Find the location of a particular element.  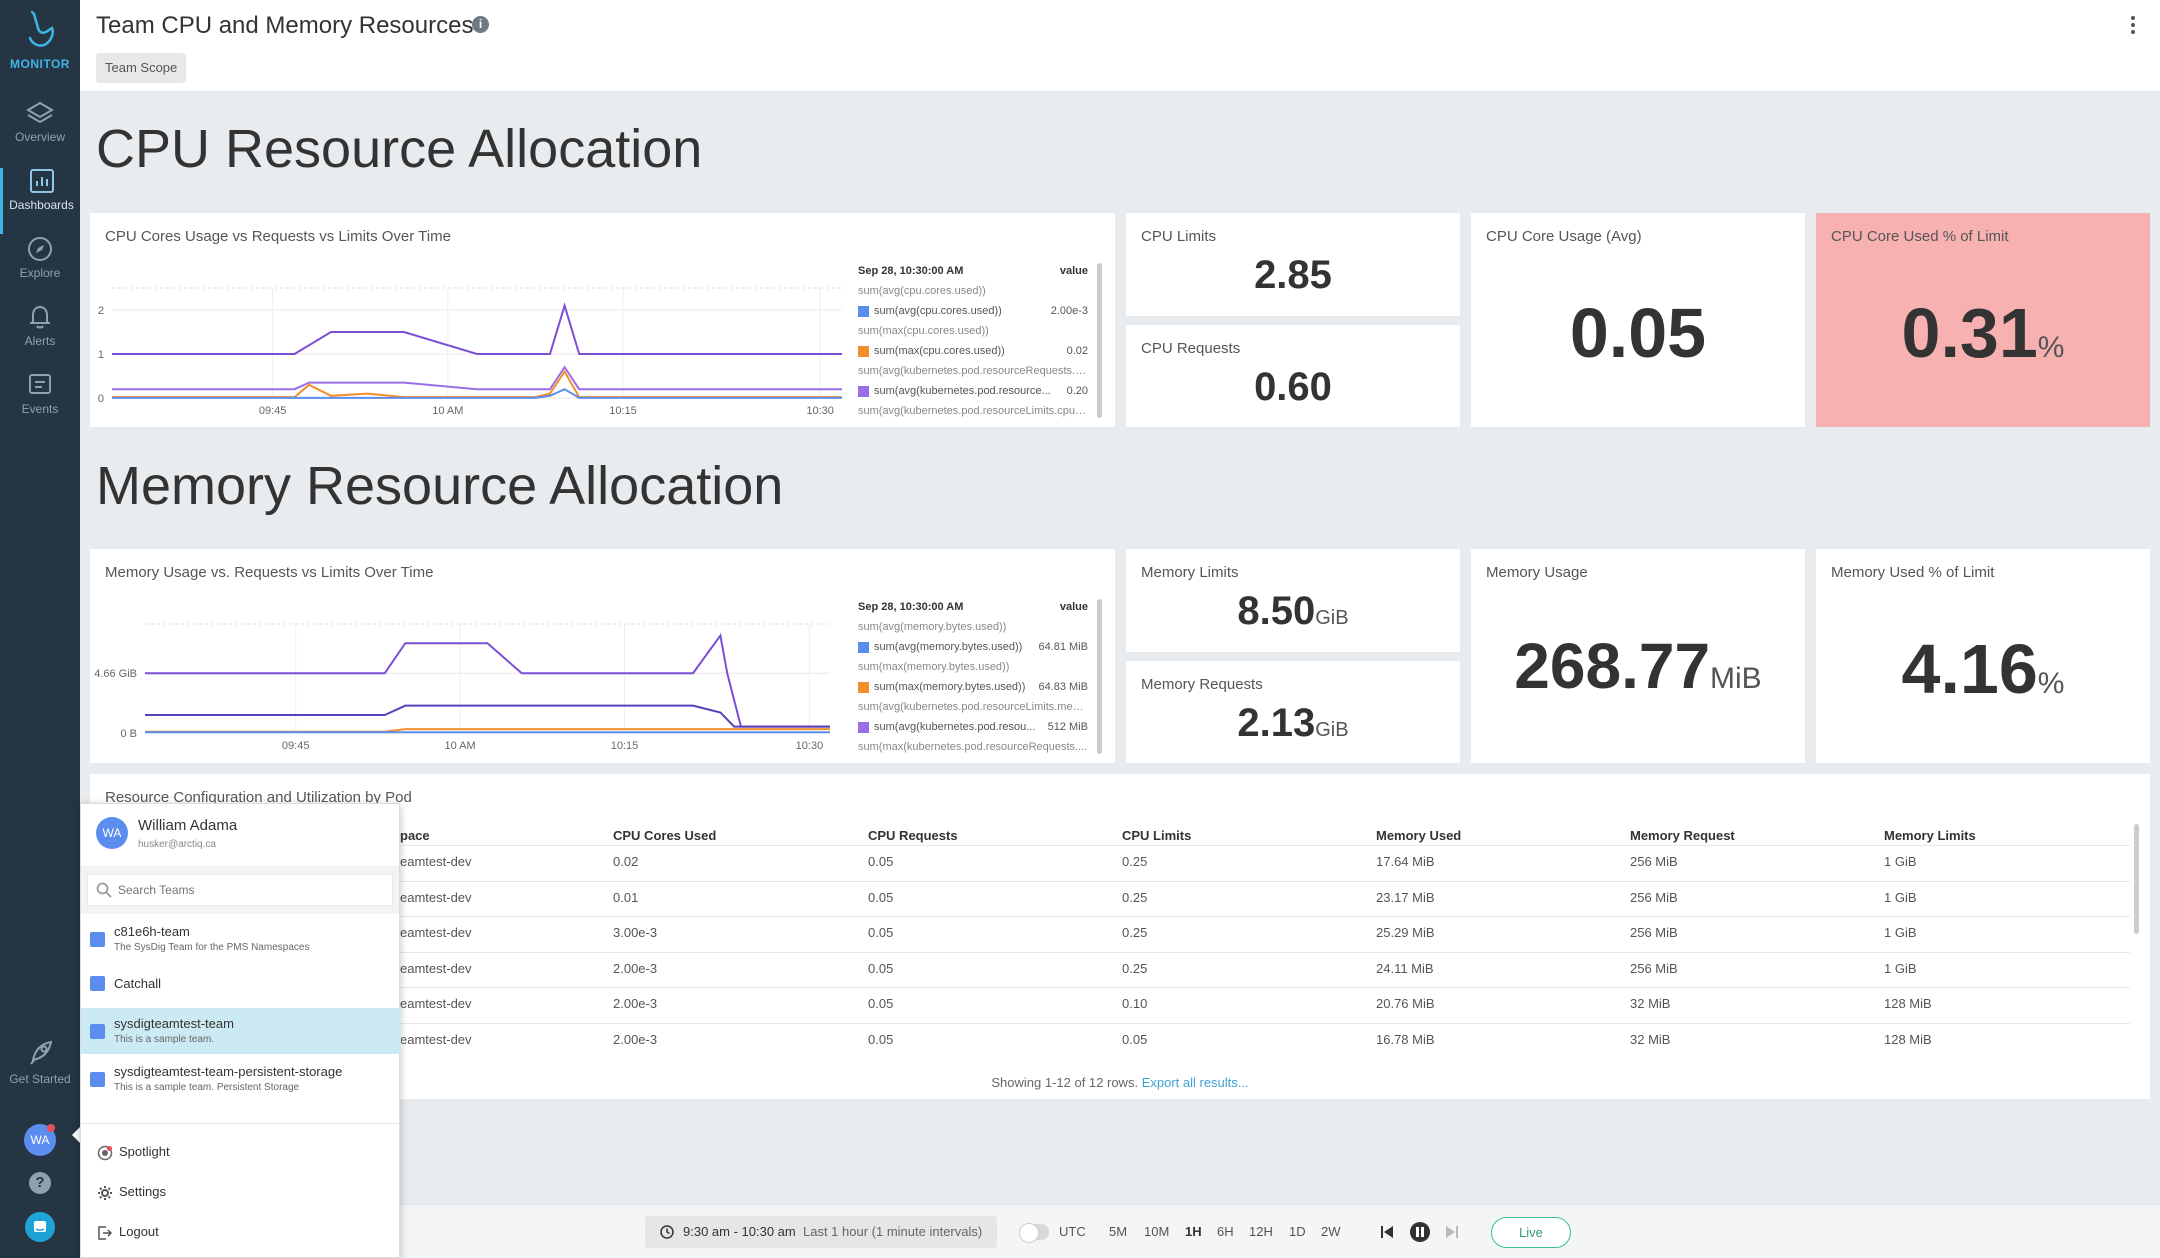

table-cell: 1 GiB is located at coordinates (1900, 897).